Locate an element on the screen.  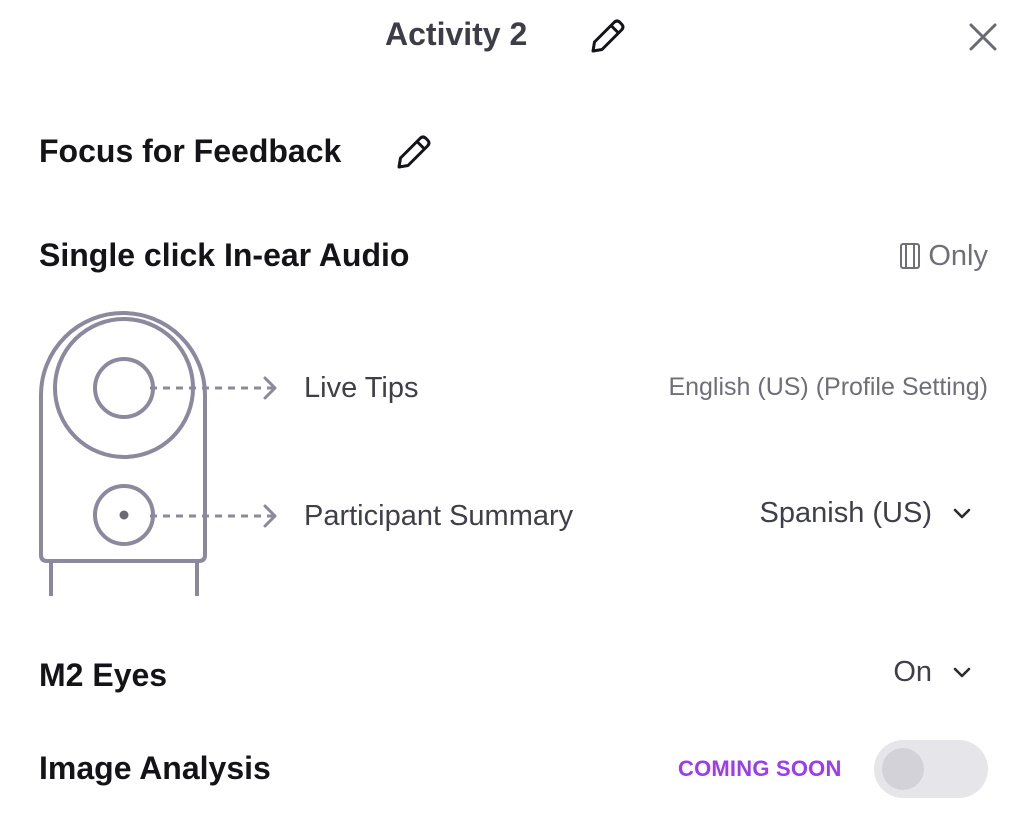
close-button is located at coordinates (983, 37).